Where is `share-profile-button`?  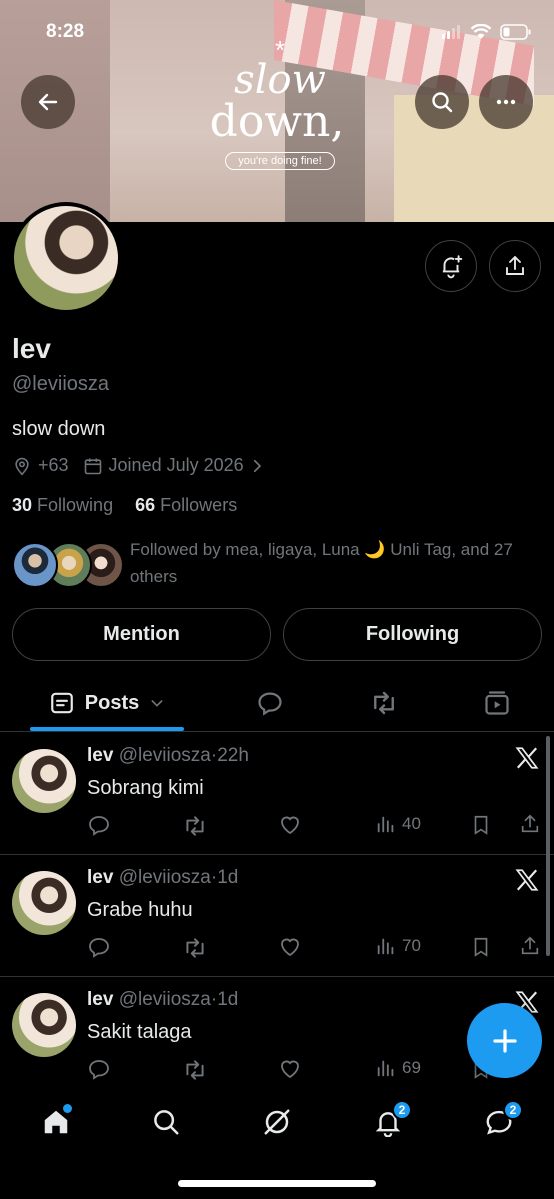
share-profile-button is located at coordinates (515, 266).